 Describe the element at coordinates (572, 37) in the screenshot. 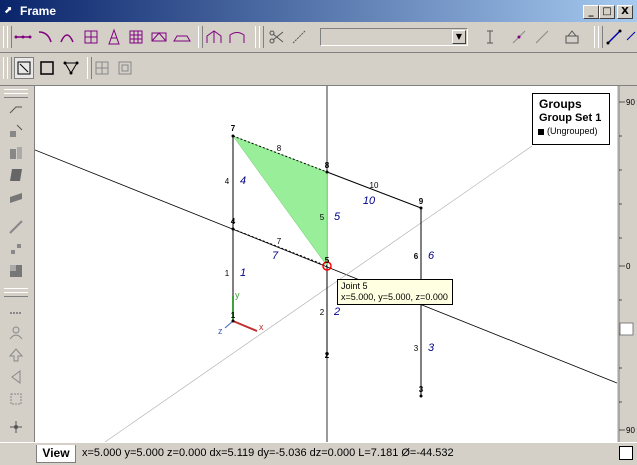

I see `tool-icon` at that location.